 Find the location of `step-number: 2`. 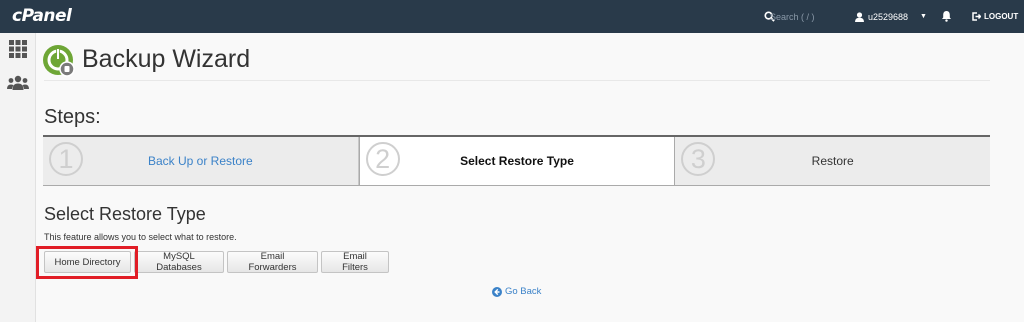

step-number: 2 is located at coordinates (382, 159).